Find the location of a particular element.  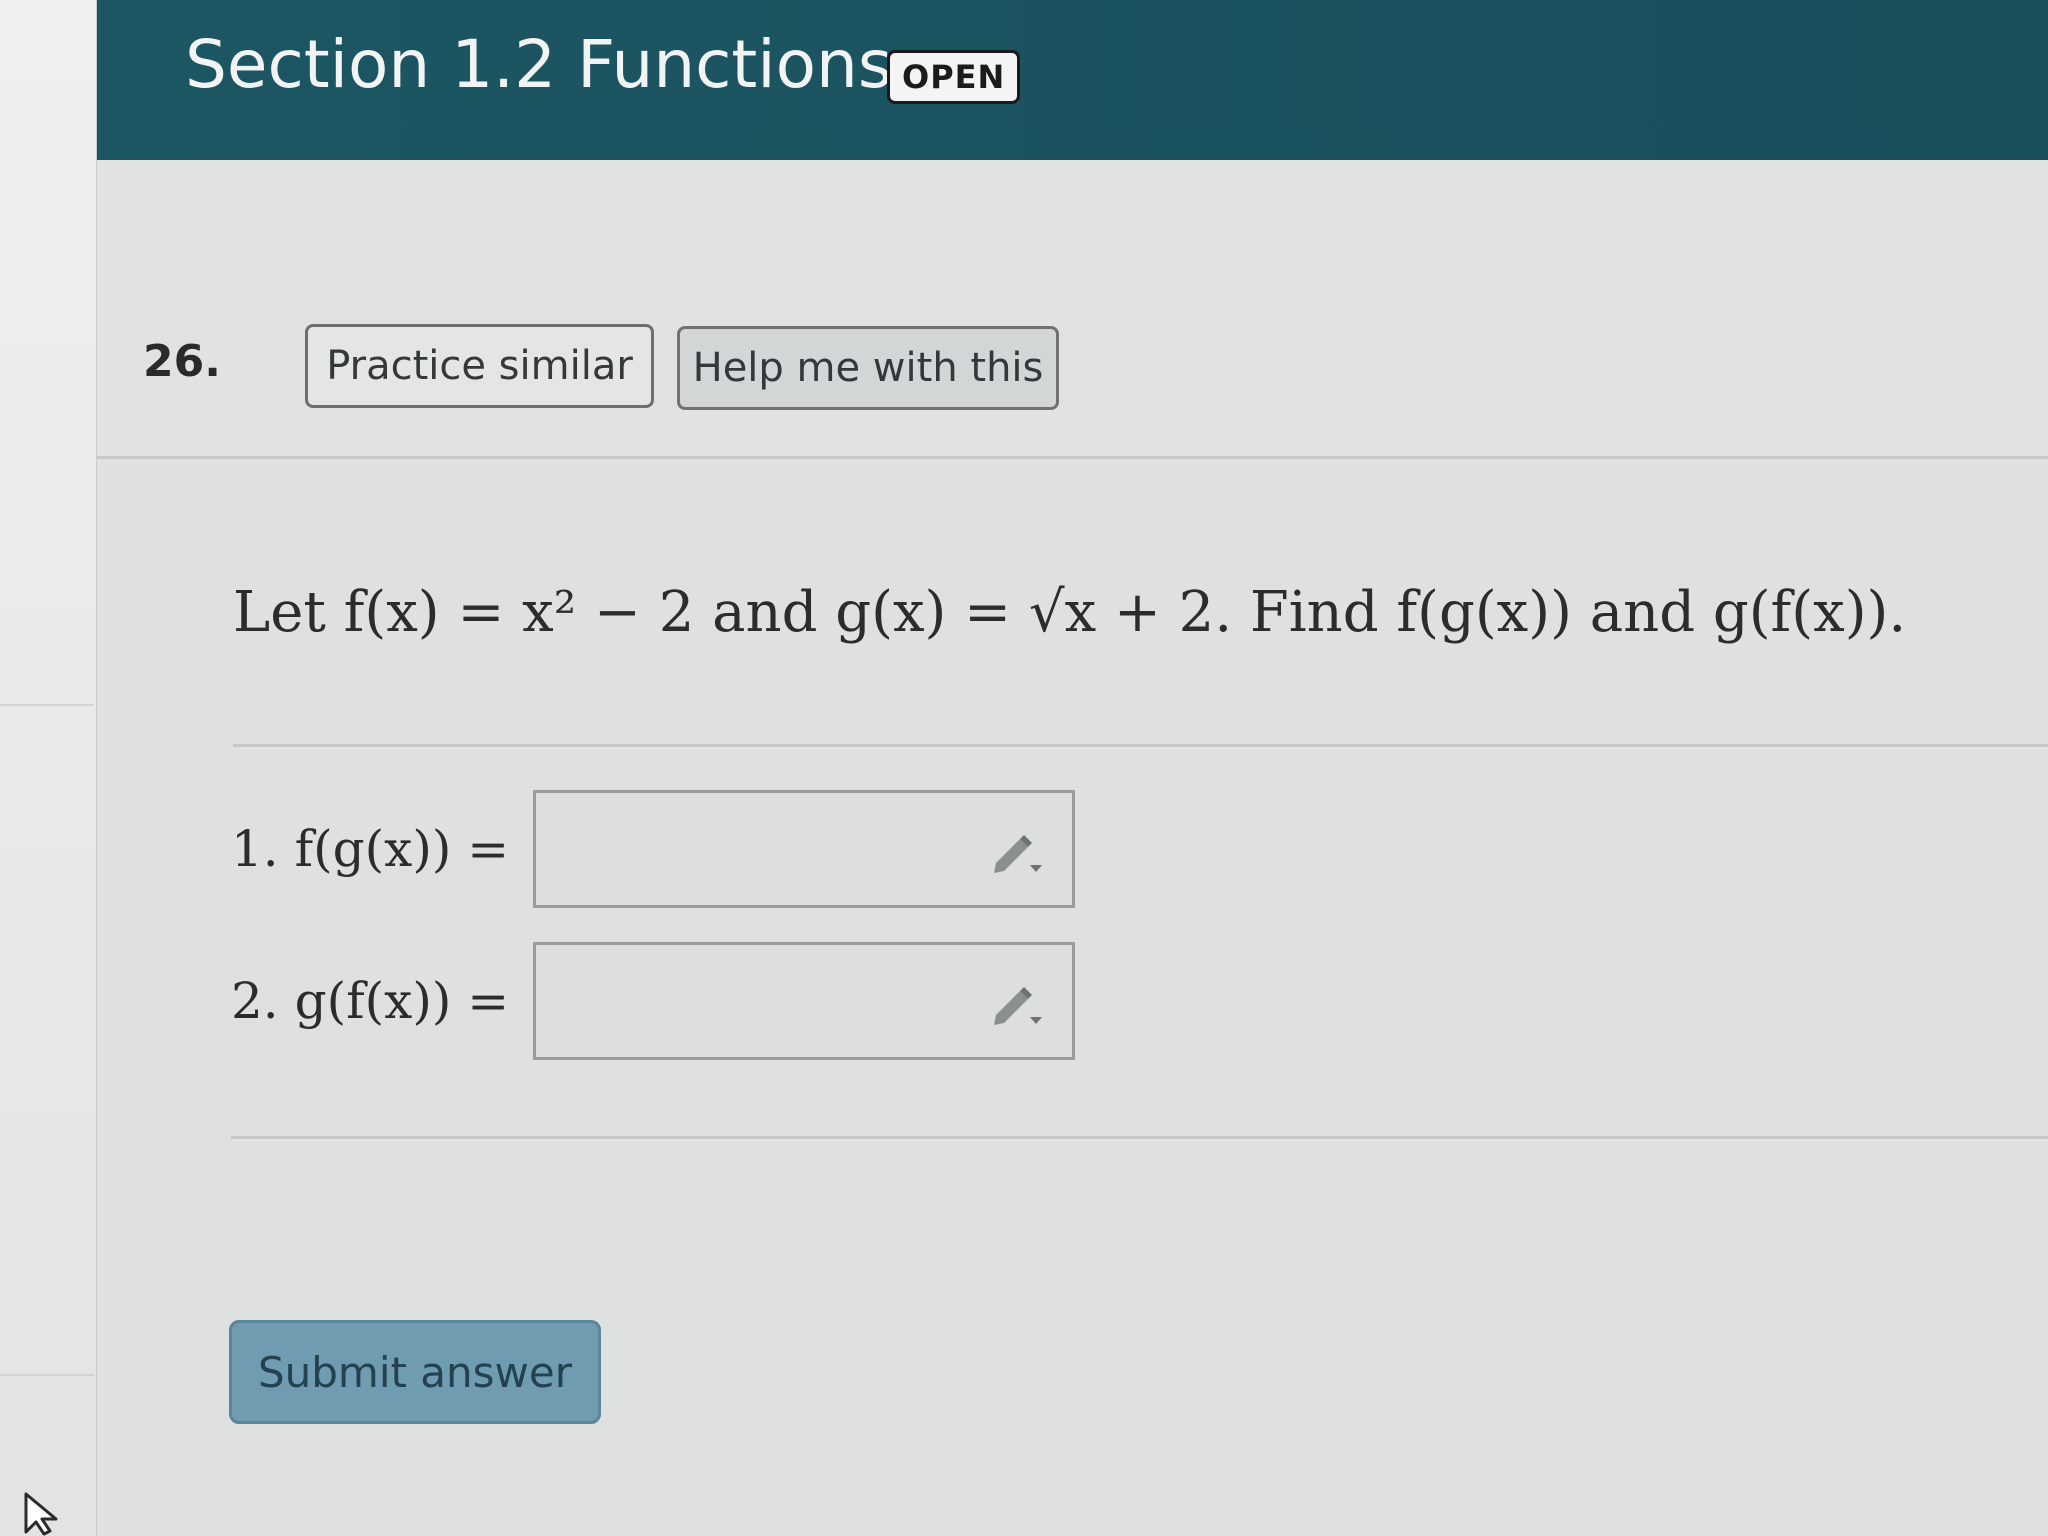

answer-label-1: 1. f(g(x)) = is located at coordinates (370, 849).